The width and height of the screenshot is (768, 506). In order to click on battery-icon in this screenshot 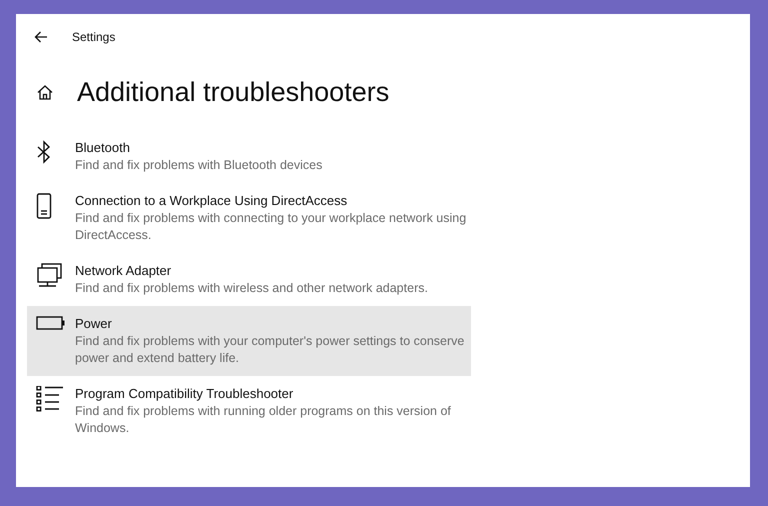, I will do `click(51, 323)`.